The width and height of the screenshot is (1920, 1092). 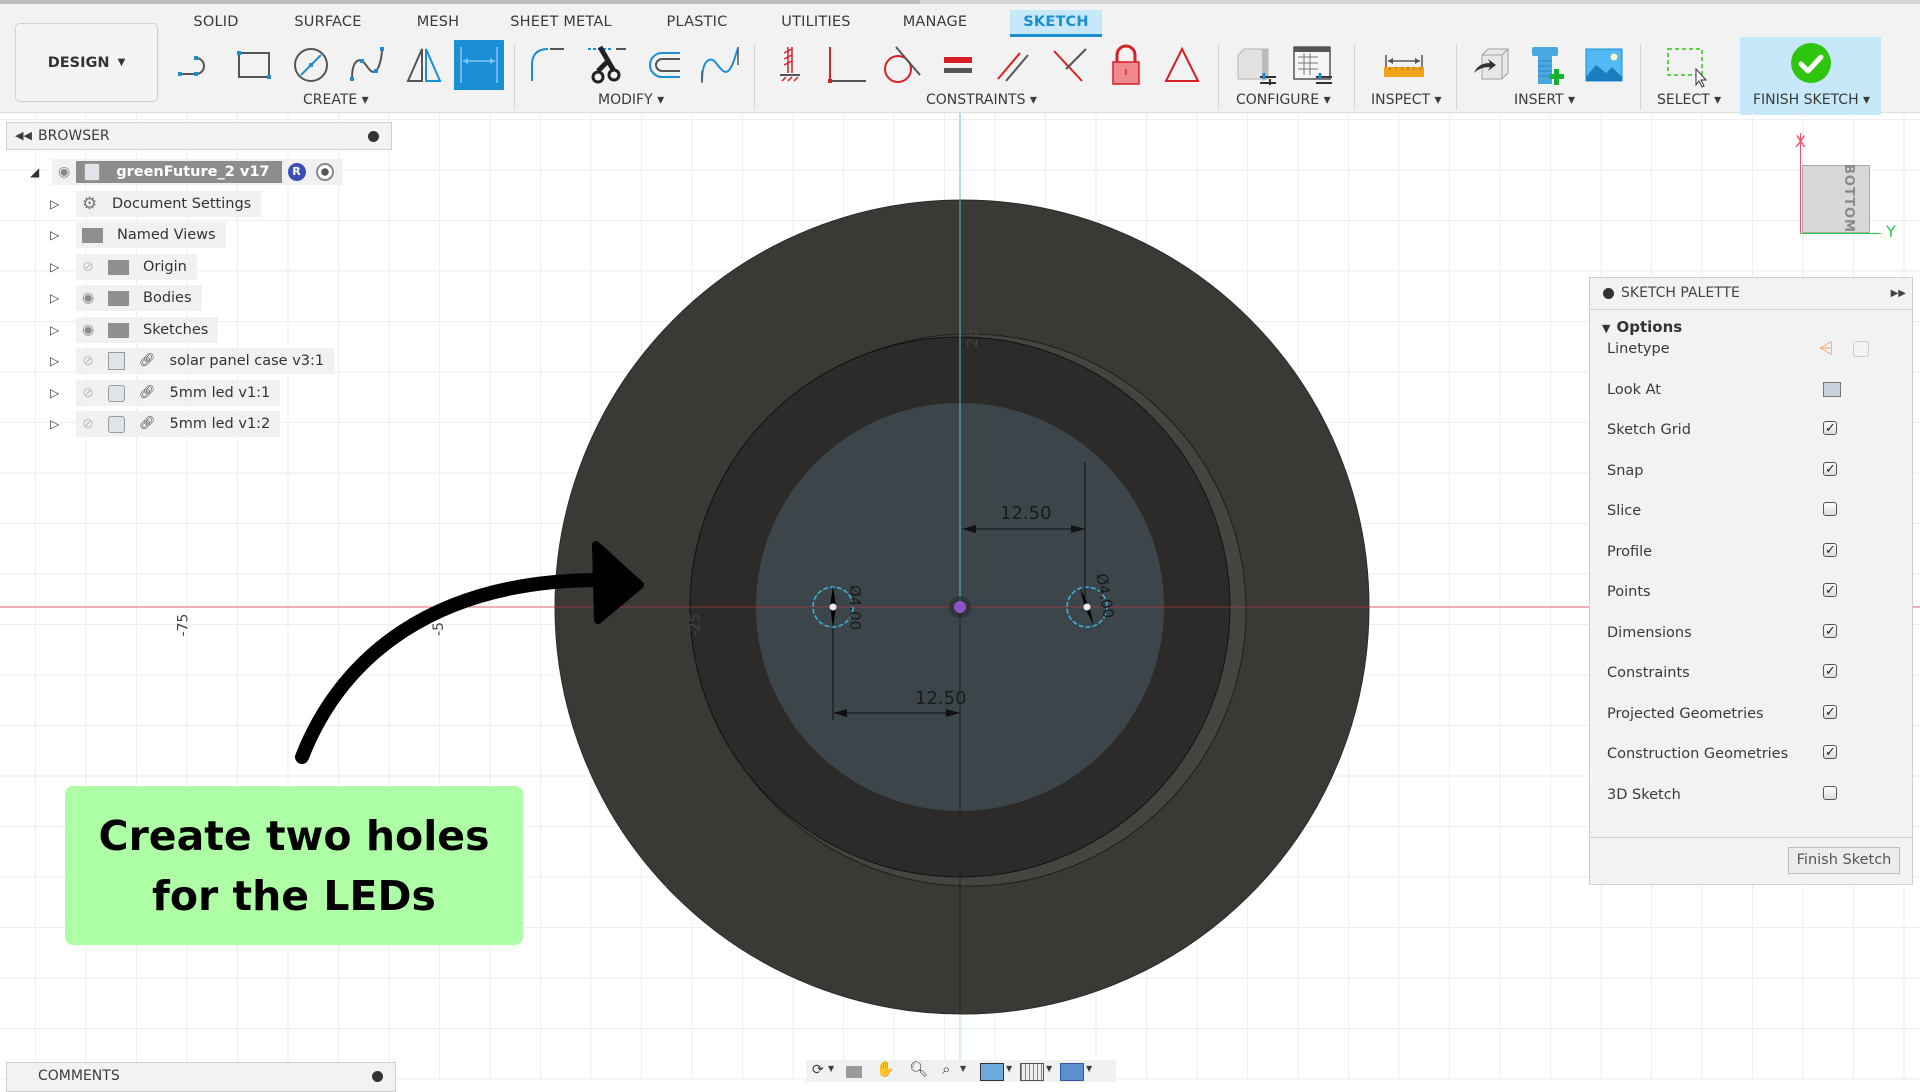 I want to click on browser-panel-header: ◀◀ BROWSER, so click(x=199, y=136).